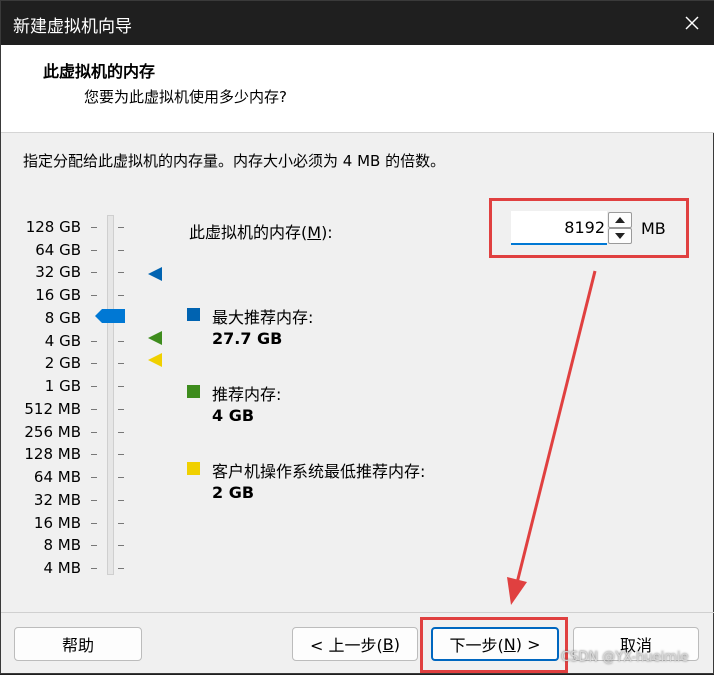  What do you see at coordinates (552, 437) in the screenshot?
I see `annotation-arrow` at bounding box center [552, 437].